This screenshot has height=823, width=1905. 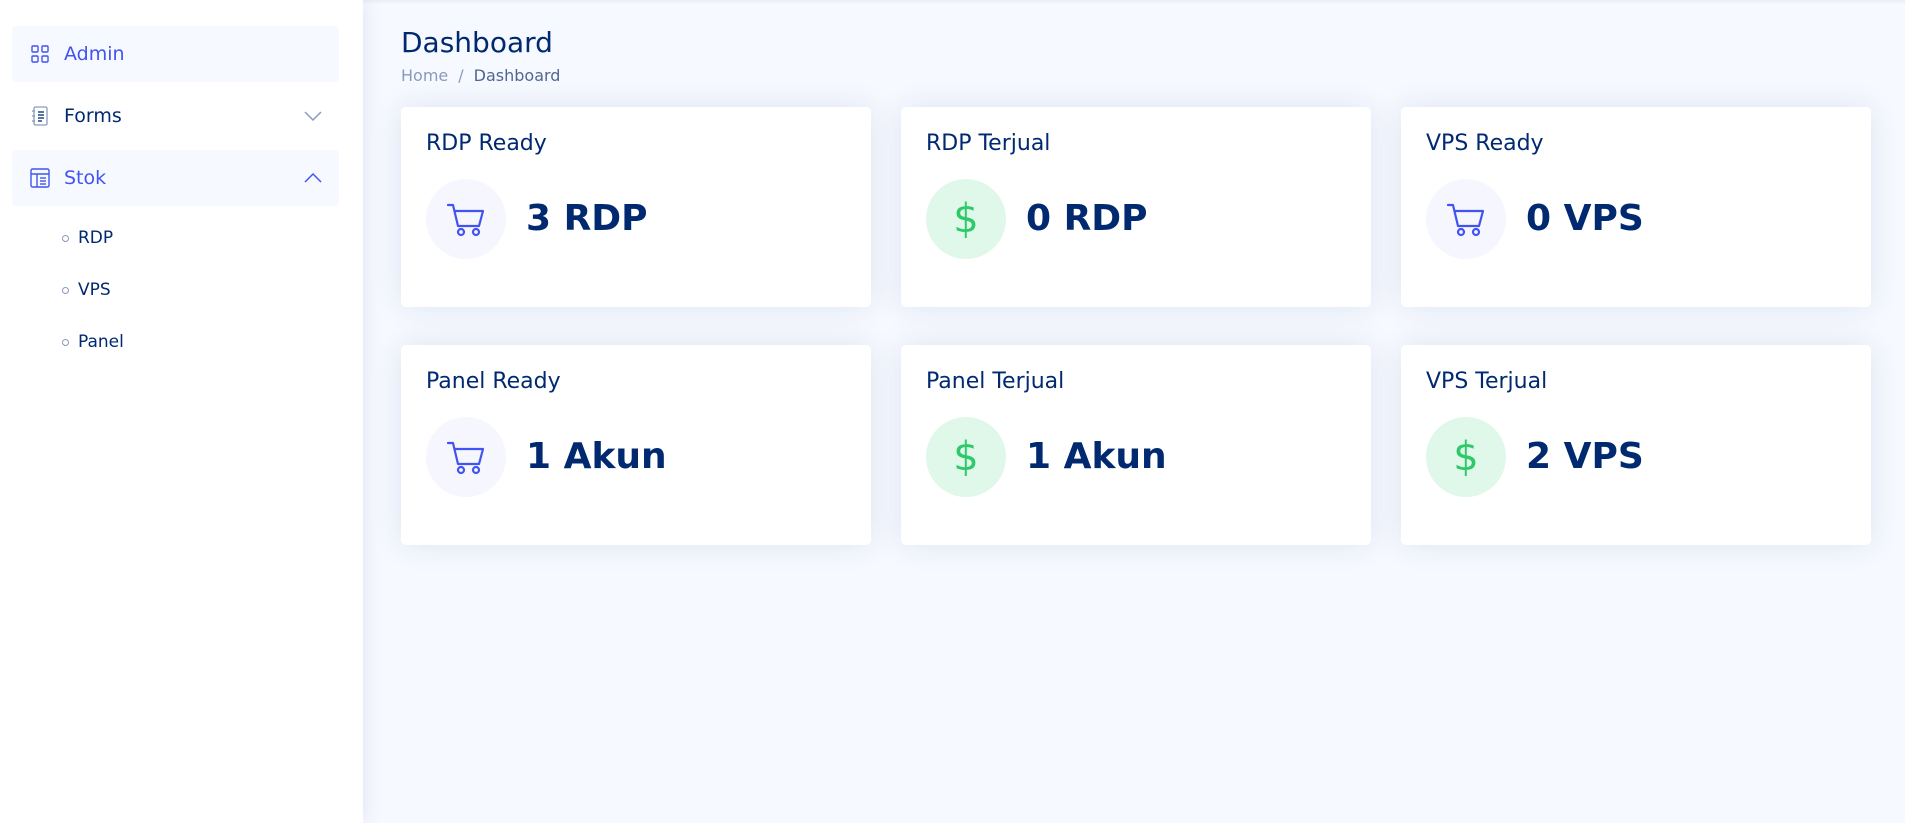 I want to click on sidebar-item-forms: Forms, so click(x=175, y=116).